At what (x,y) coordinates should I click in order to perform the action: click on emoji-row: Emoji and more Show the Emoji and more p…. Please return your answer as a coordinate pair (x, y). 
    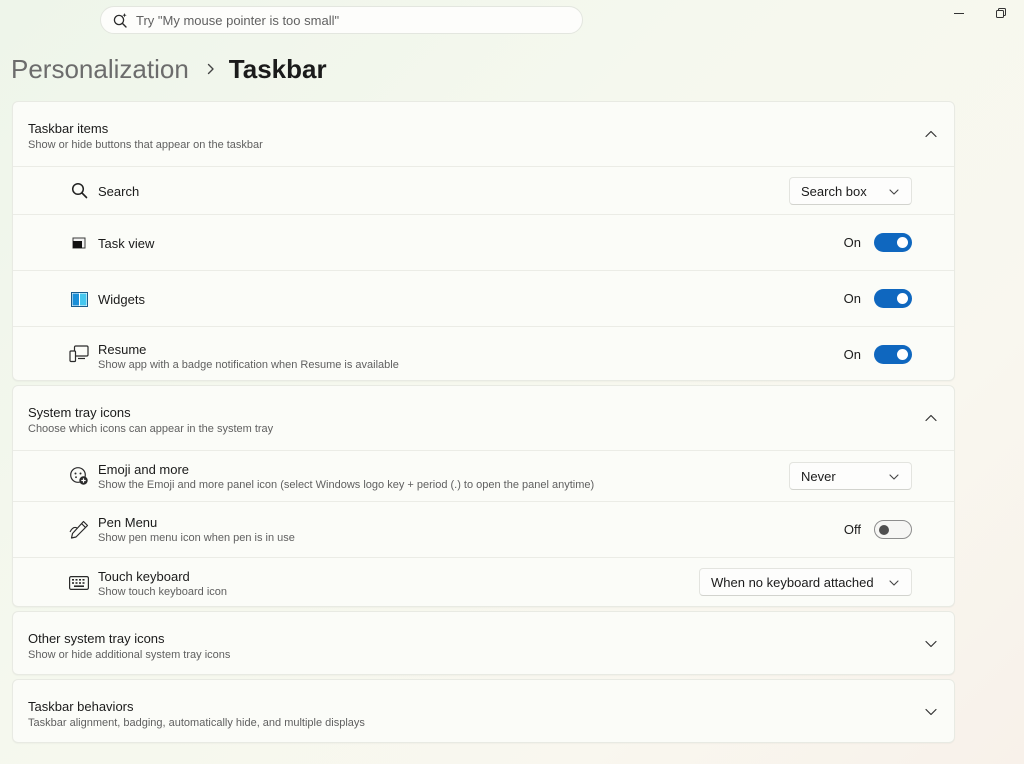
    Looking at the image, I should click on (483, 475).